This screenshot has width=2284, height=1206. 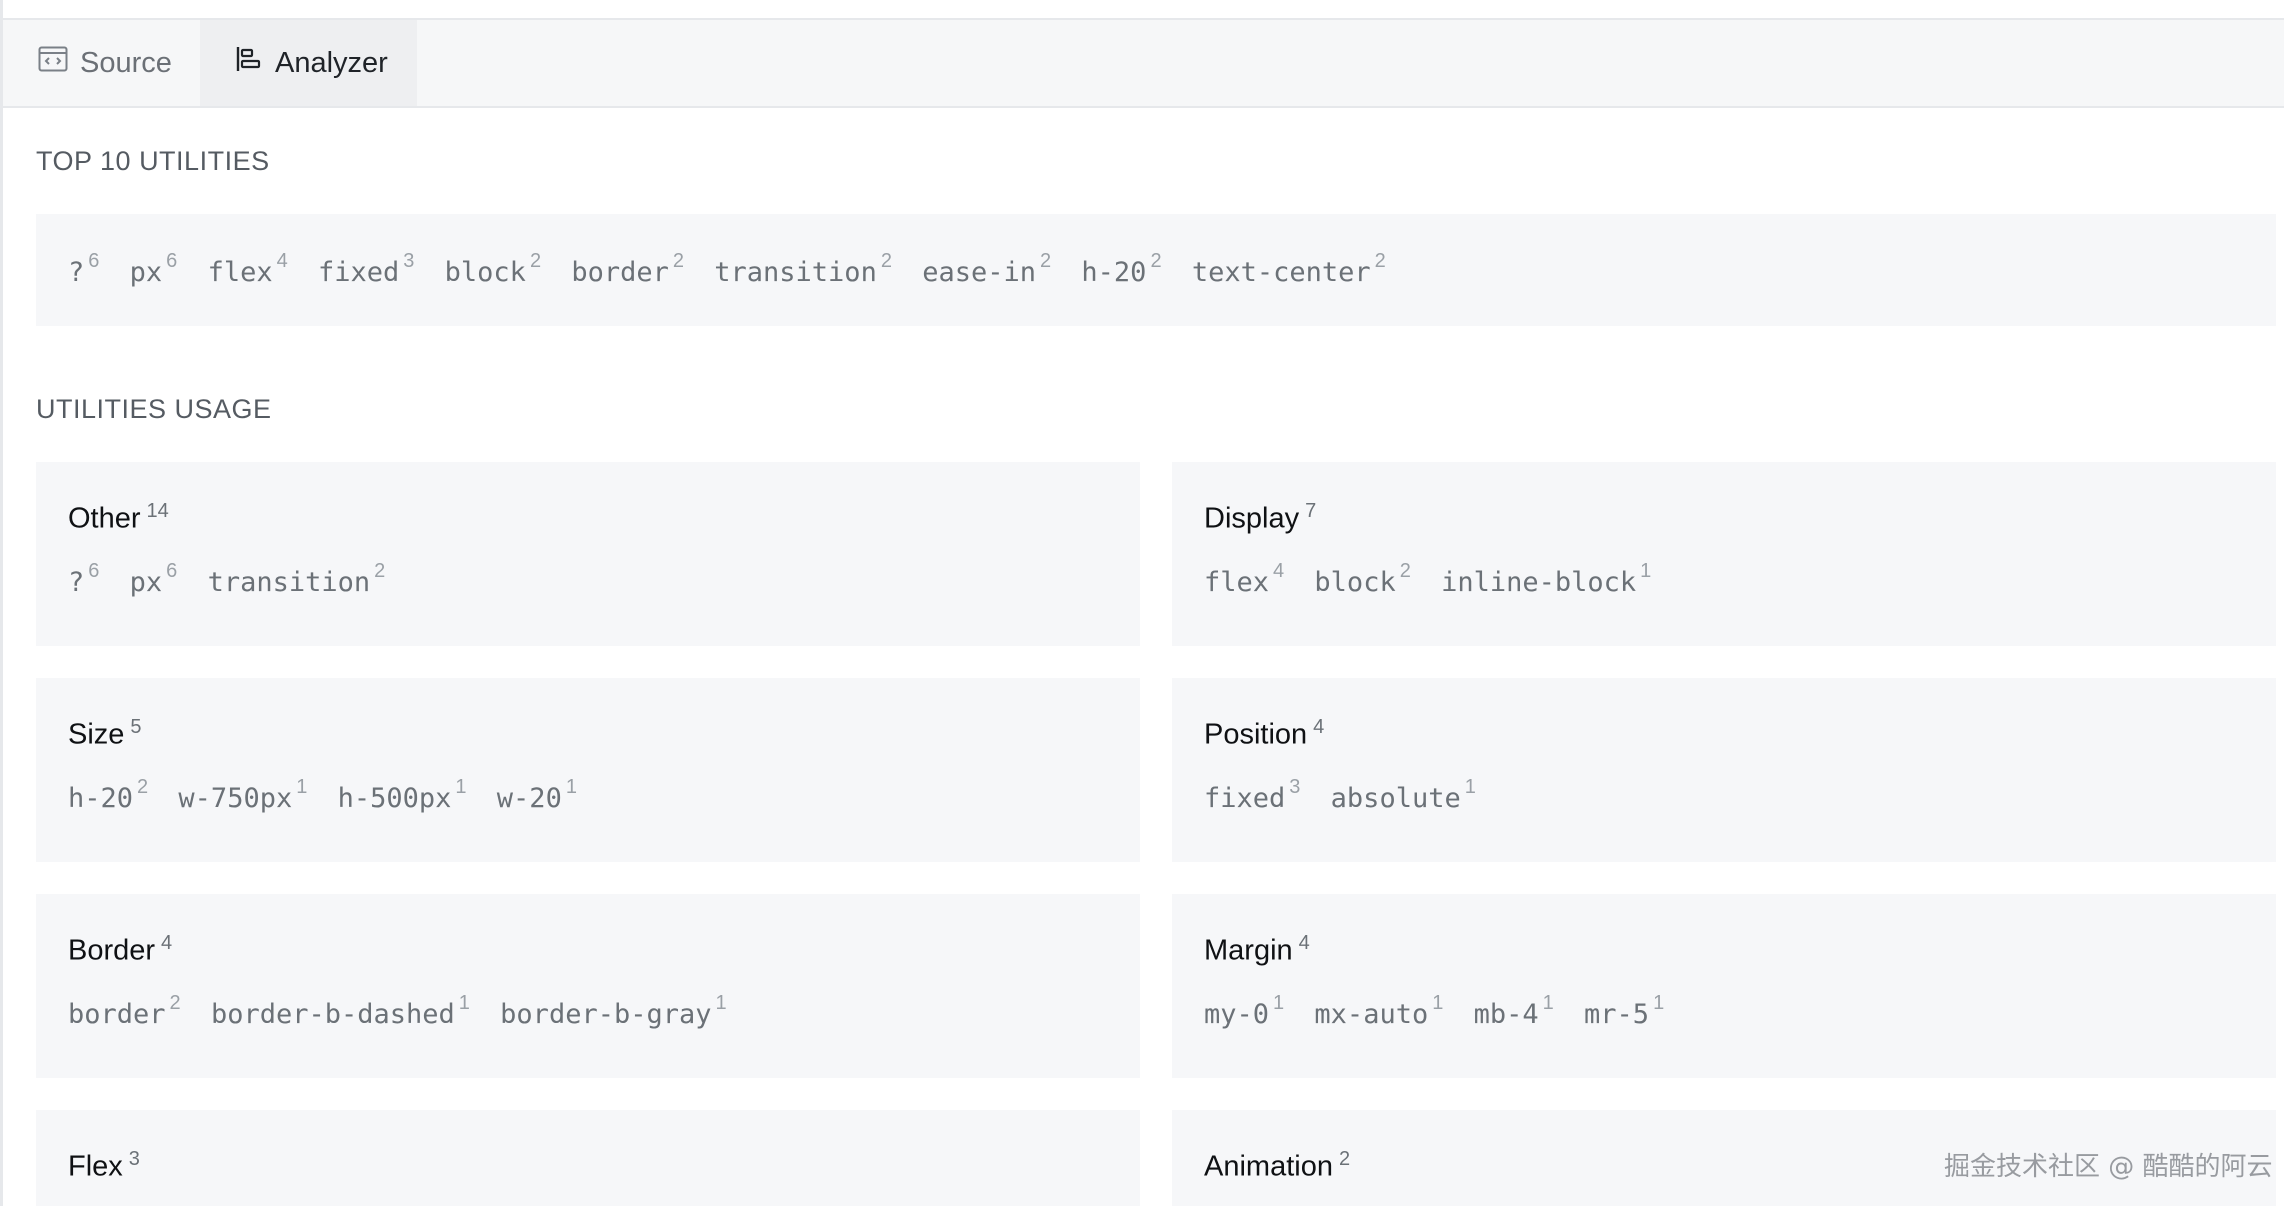 What do you see at coordinates (59, 63) in the screenshot?
I see `code-window-icon` at bounding box center [59, 63].